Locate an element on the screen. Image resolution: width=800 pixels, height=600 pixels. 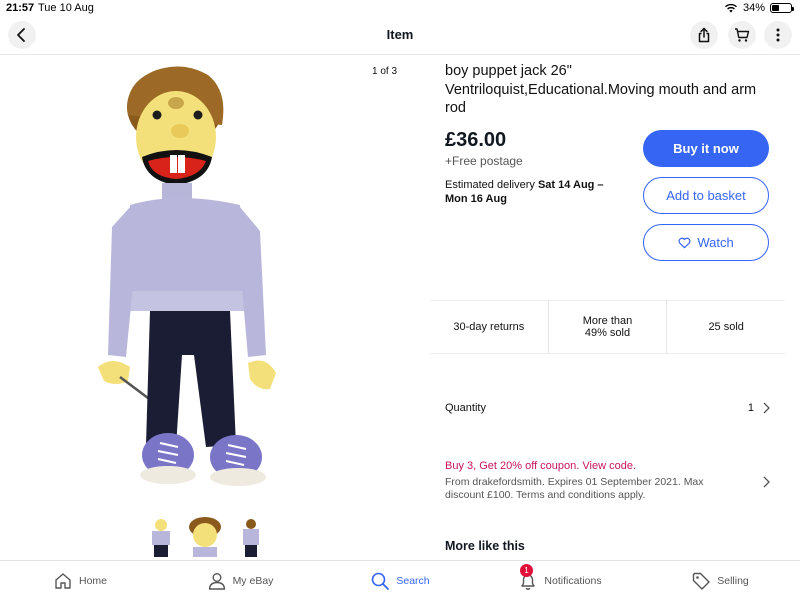
tab-selling: Selling is located at coordinates (720, 580).